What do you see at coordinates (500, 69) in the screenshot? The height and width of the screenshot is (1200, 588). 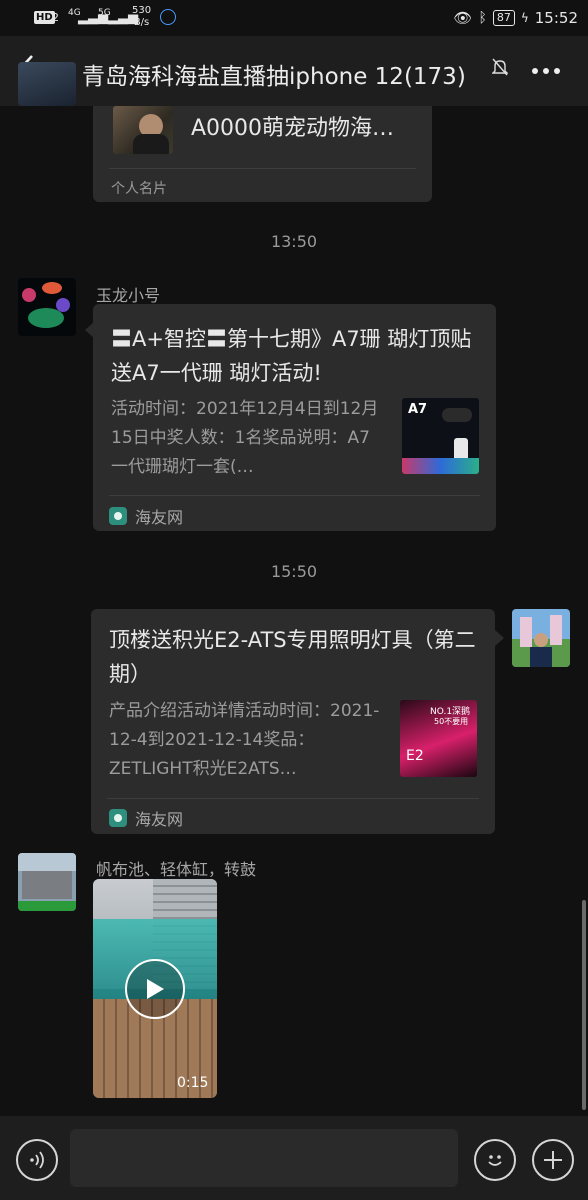 I see `mute-bell-icon` at bounding box center [500, 69].